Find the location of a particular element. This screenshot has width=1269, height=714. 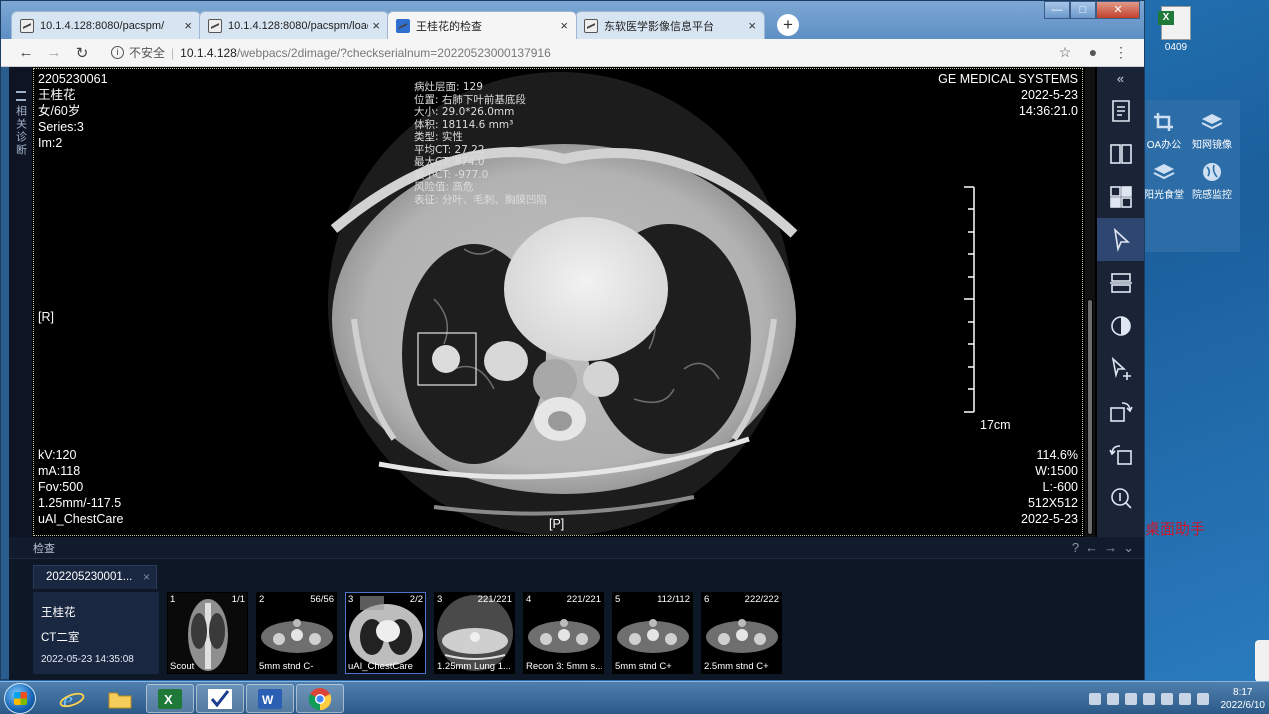

rotate-left-tool is located at coordinates (1120, 454).